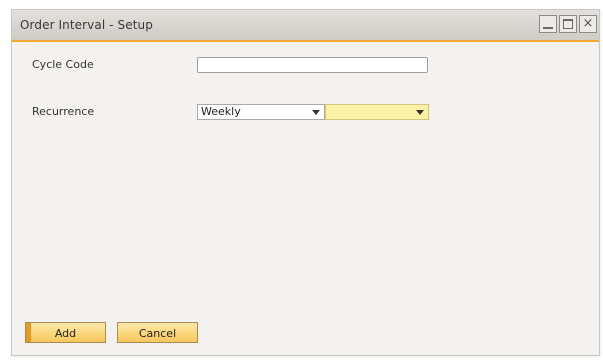 This screenshot has height=360, width=603. I want to click on maximize-icon, so click(568, 24).